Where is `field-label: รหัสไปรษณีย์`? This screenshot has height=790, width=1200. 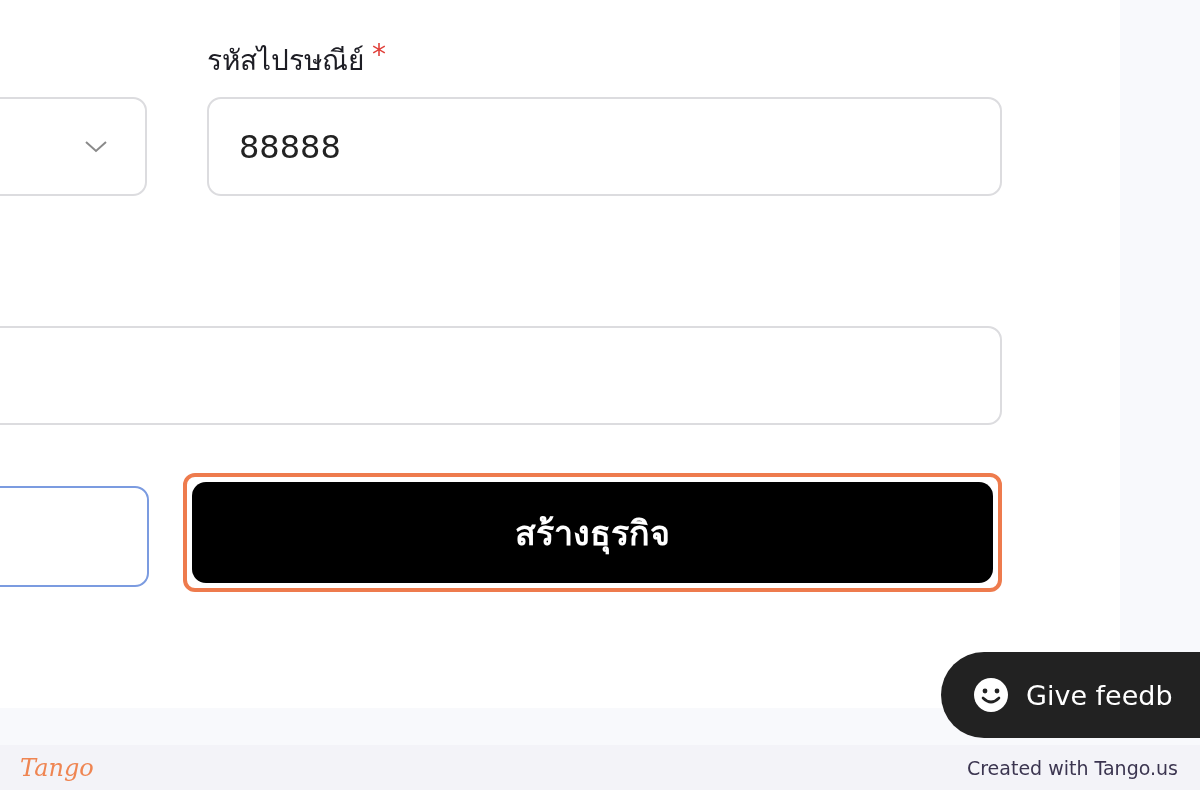 field-label: รหัสไปรษณีย์ is located at coordinates (285, 61).